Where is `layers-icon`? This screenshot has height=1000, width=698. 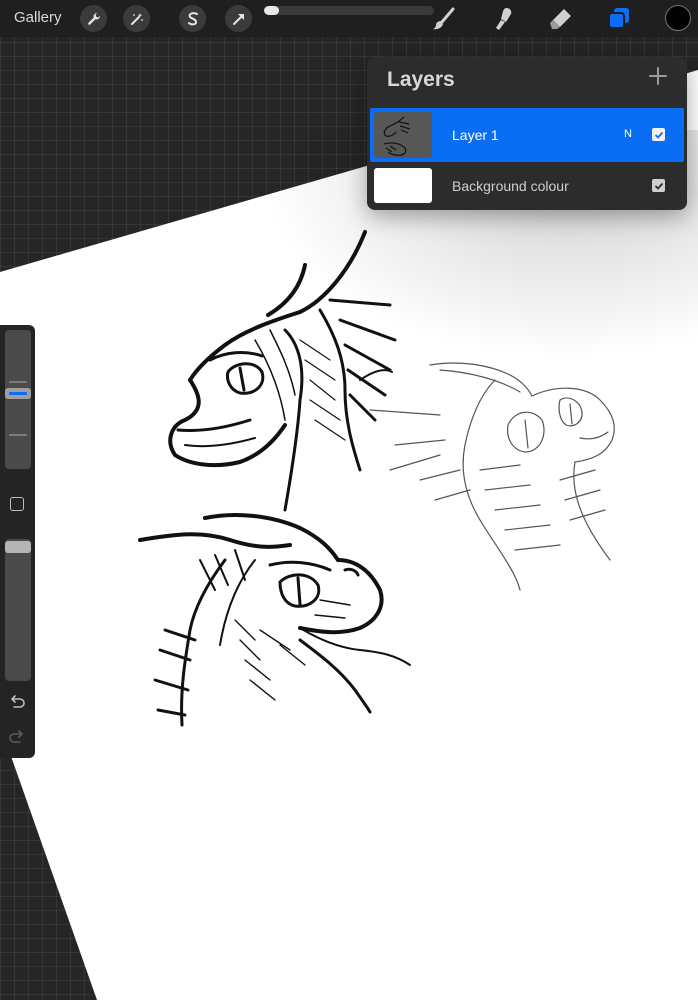
layers-icon is located at coordinates (619, 19).